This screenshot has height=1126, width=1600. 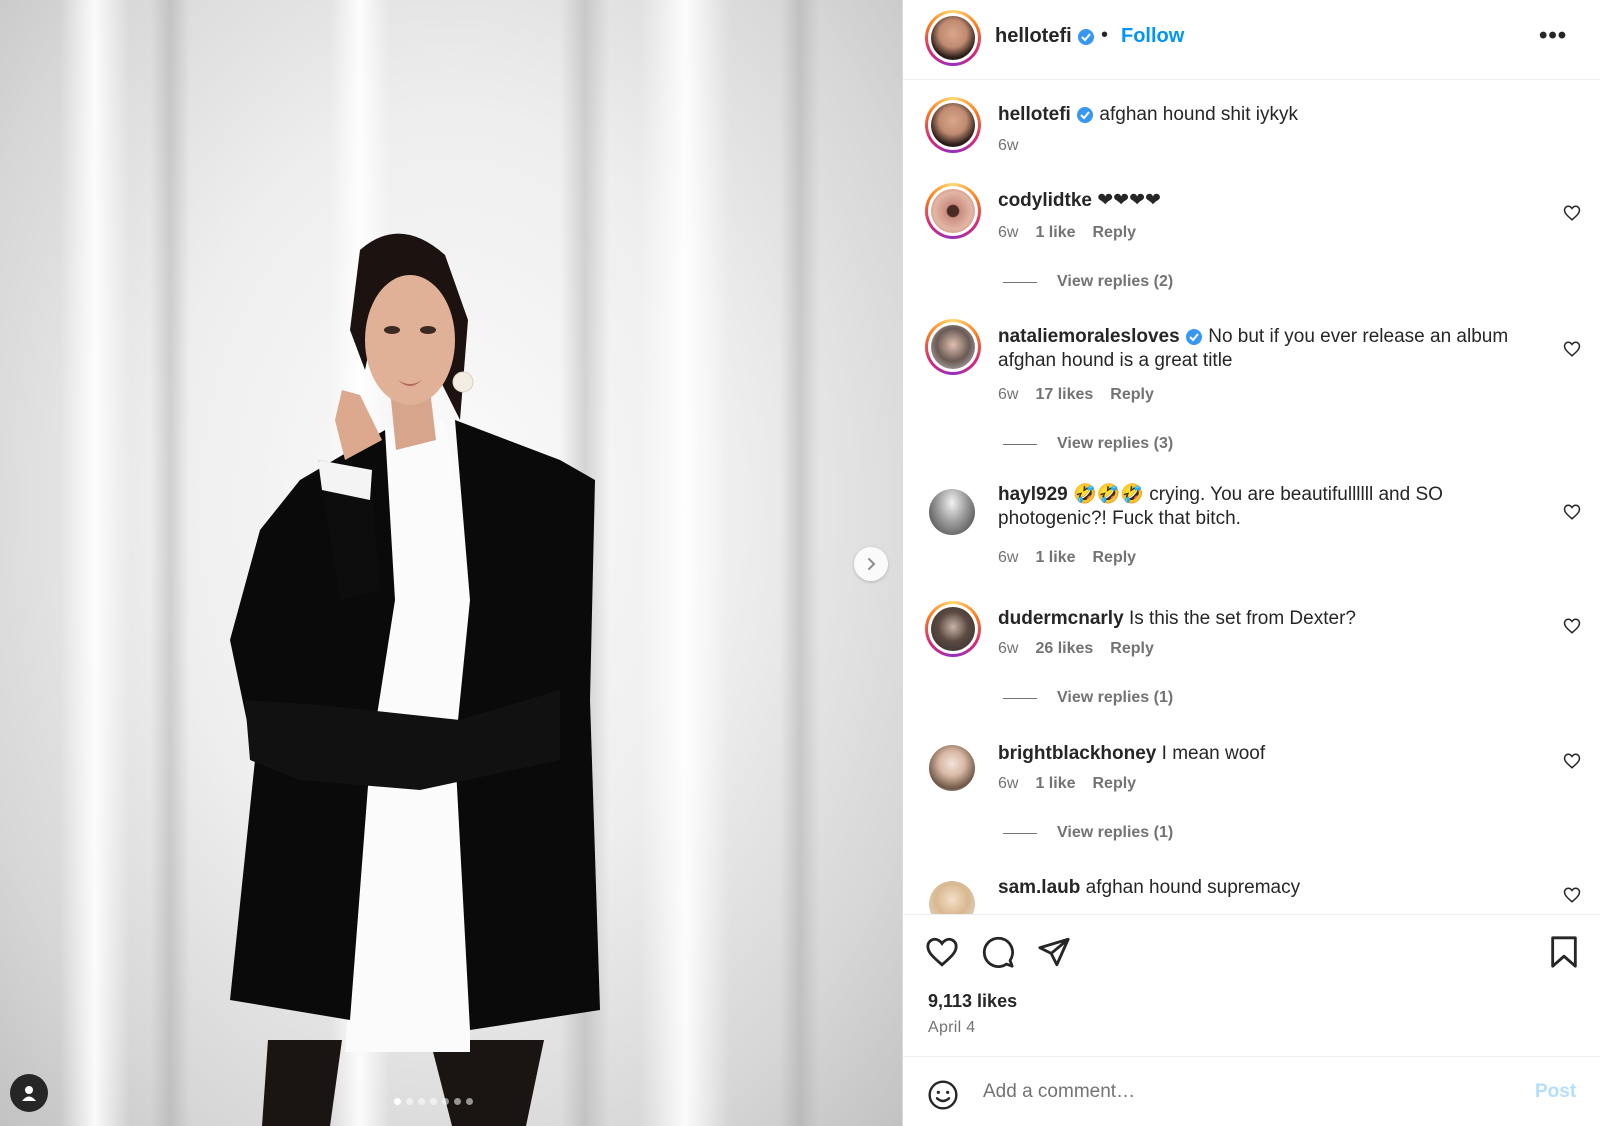 I want to click on caption: hellotefi afghan hound shit iykyk, so click(x=1278, y=115).